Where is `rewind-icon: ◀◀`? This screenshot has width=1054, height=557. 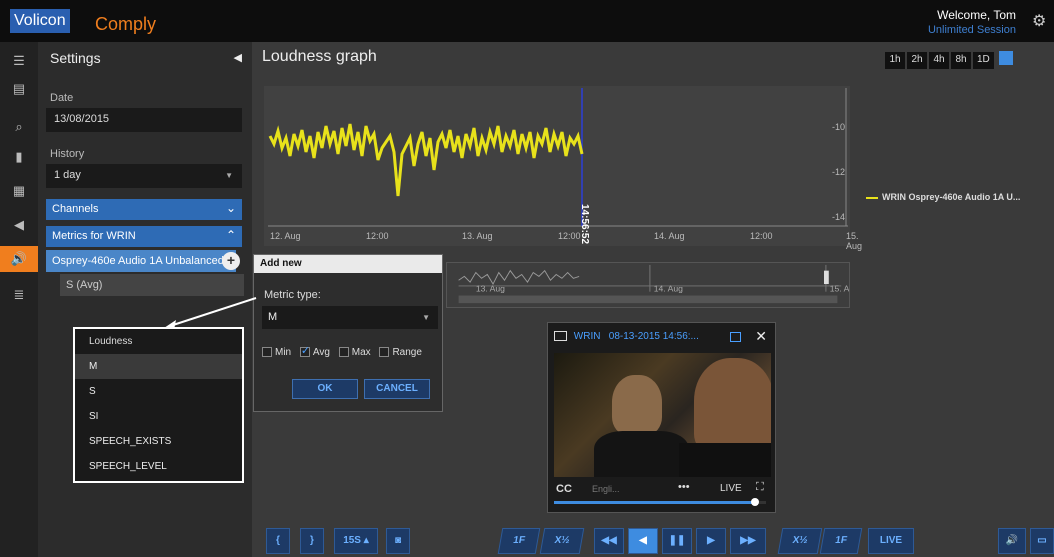 rewind-icon: ◀◀ is located at coordinates (609, 541).